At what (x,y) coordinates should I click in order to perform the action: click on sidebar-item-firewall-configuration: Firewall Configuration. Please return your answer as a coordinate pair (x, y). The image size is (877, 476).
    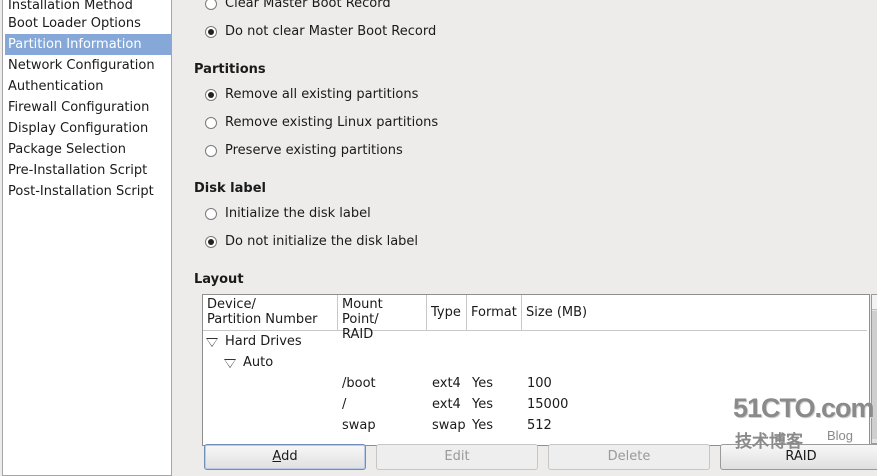
    Looking at the image, I should click on (88, 107).